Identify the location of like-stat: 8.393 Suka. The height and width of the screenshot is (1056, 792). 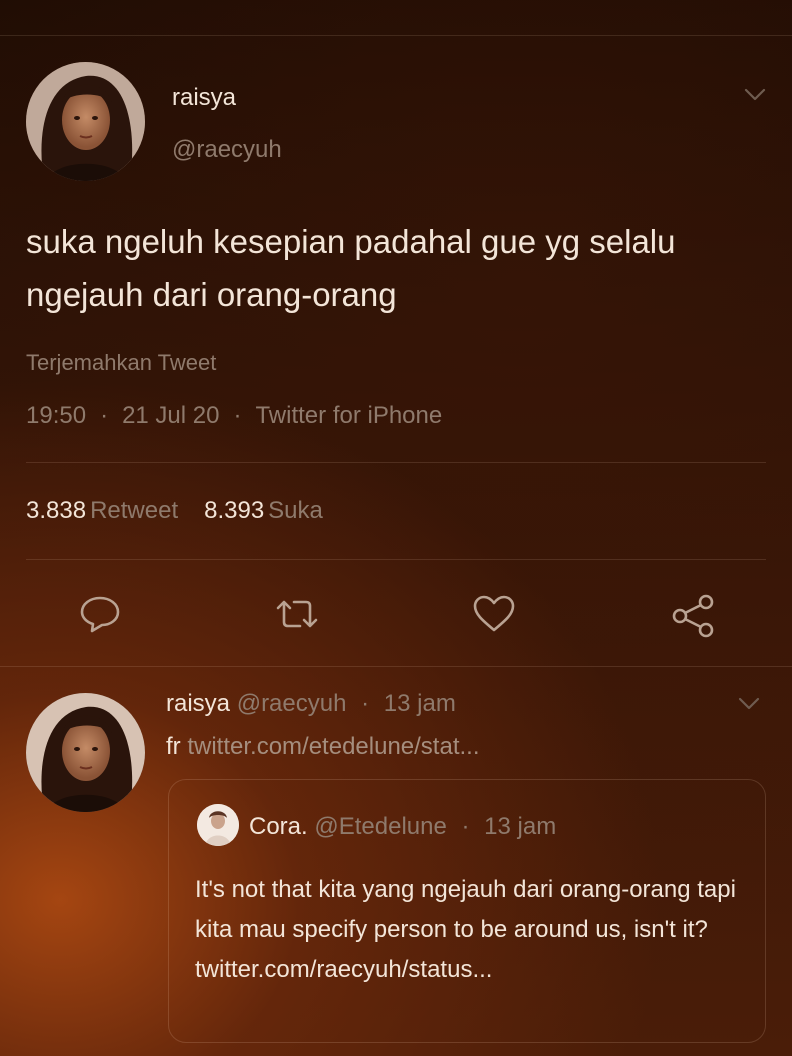
(263, 510).